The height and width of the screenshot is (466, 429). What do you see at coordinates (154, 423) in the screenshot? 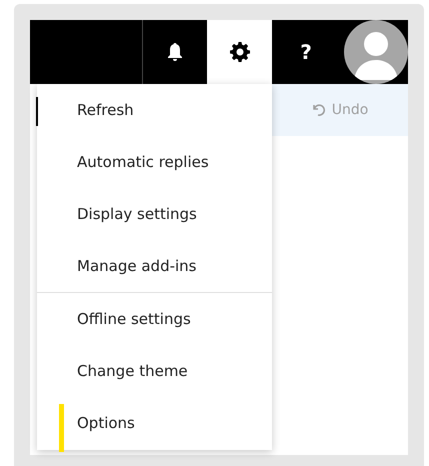
I see `menu-item: Options` at bounding box center [154, 423].